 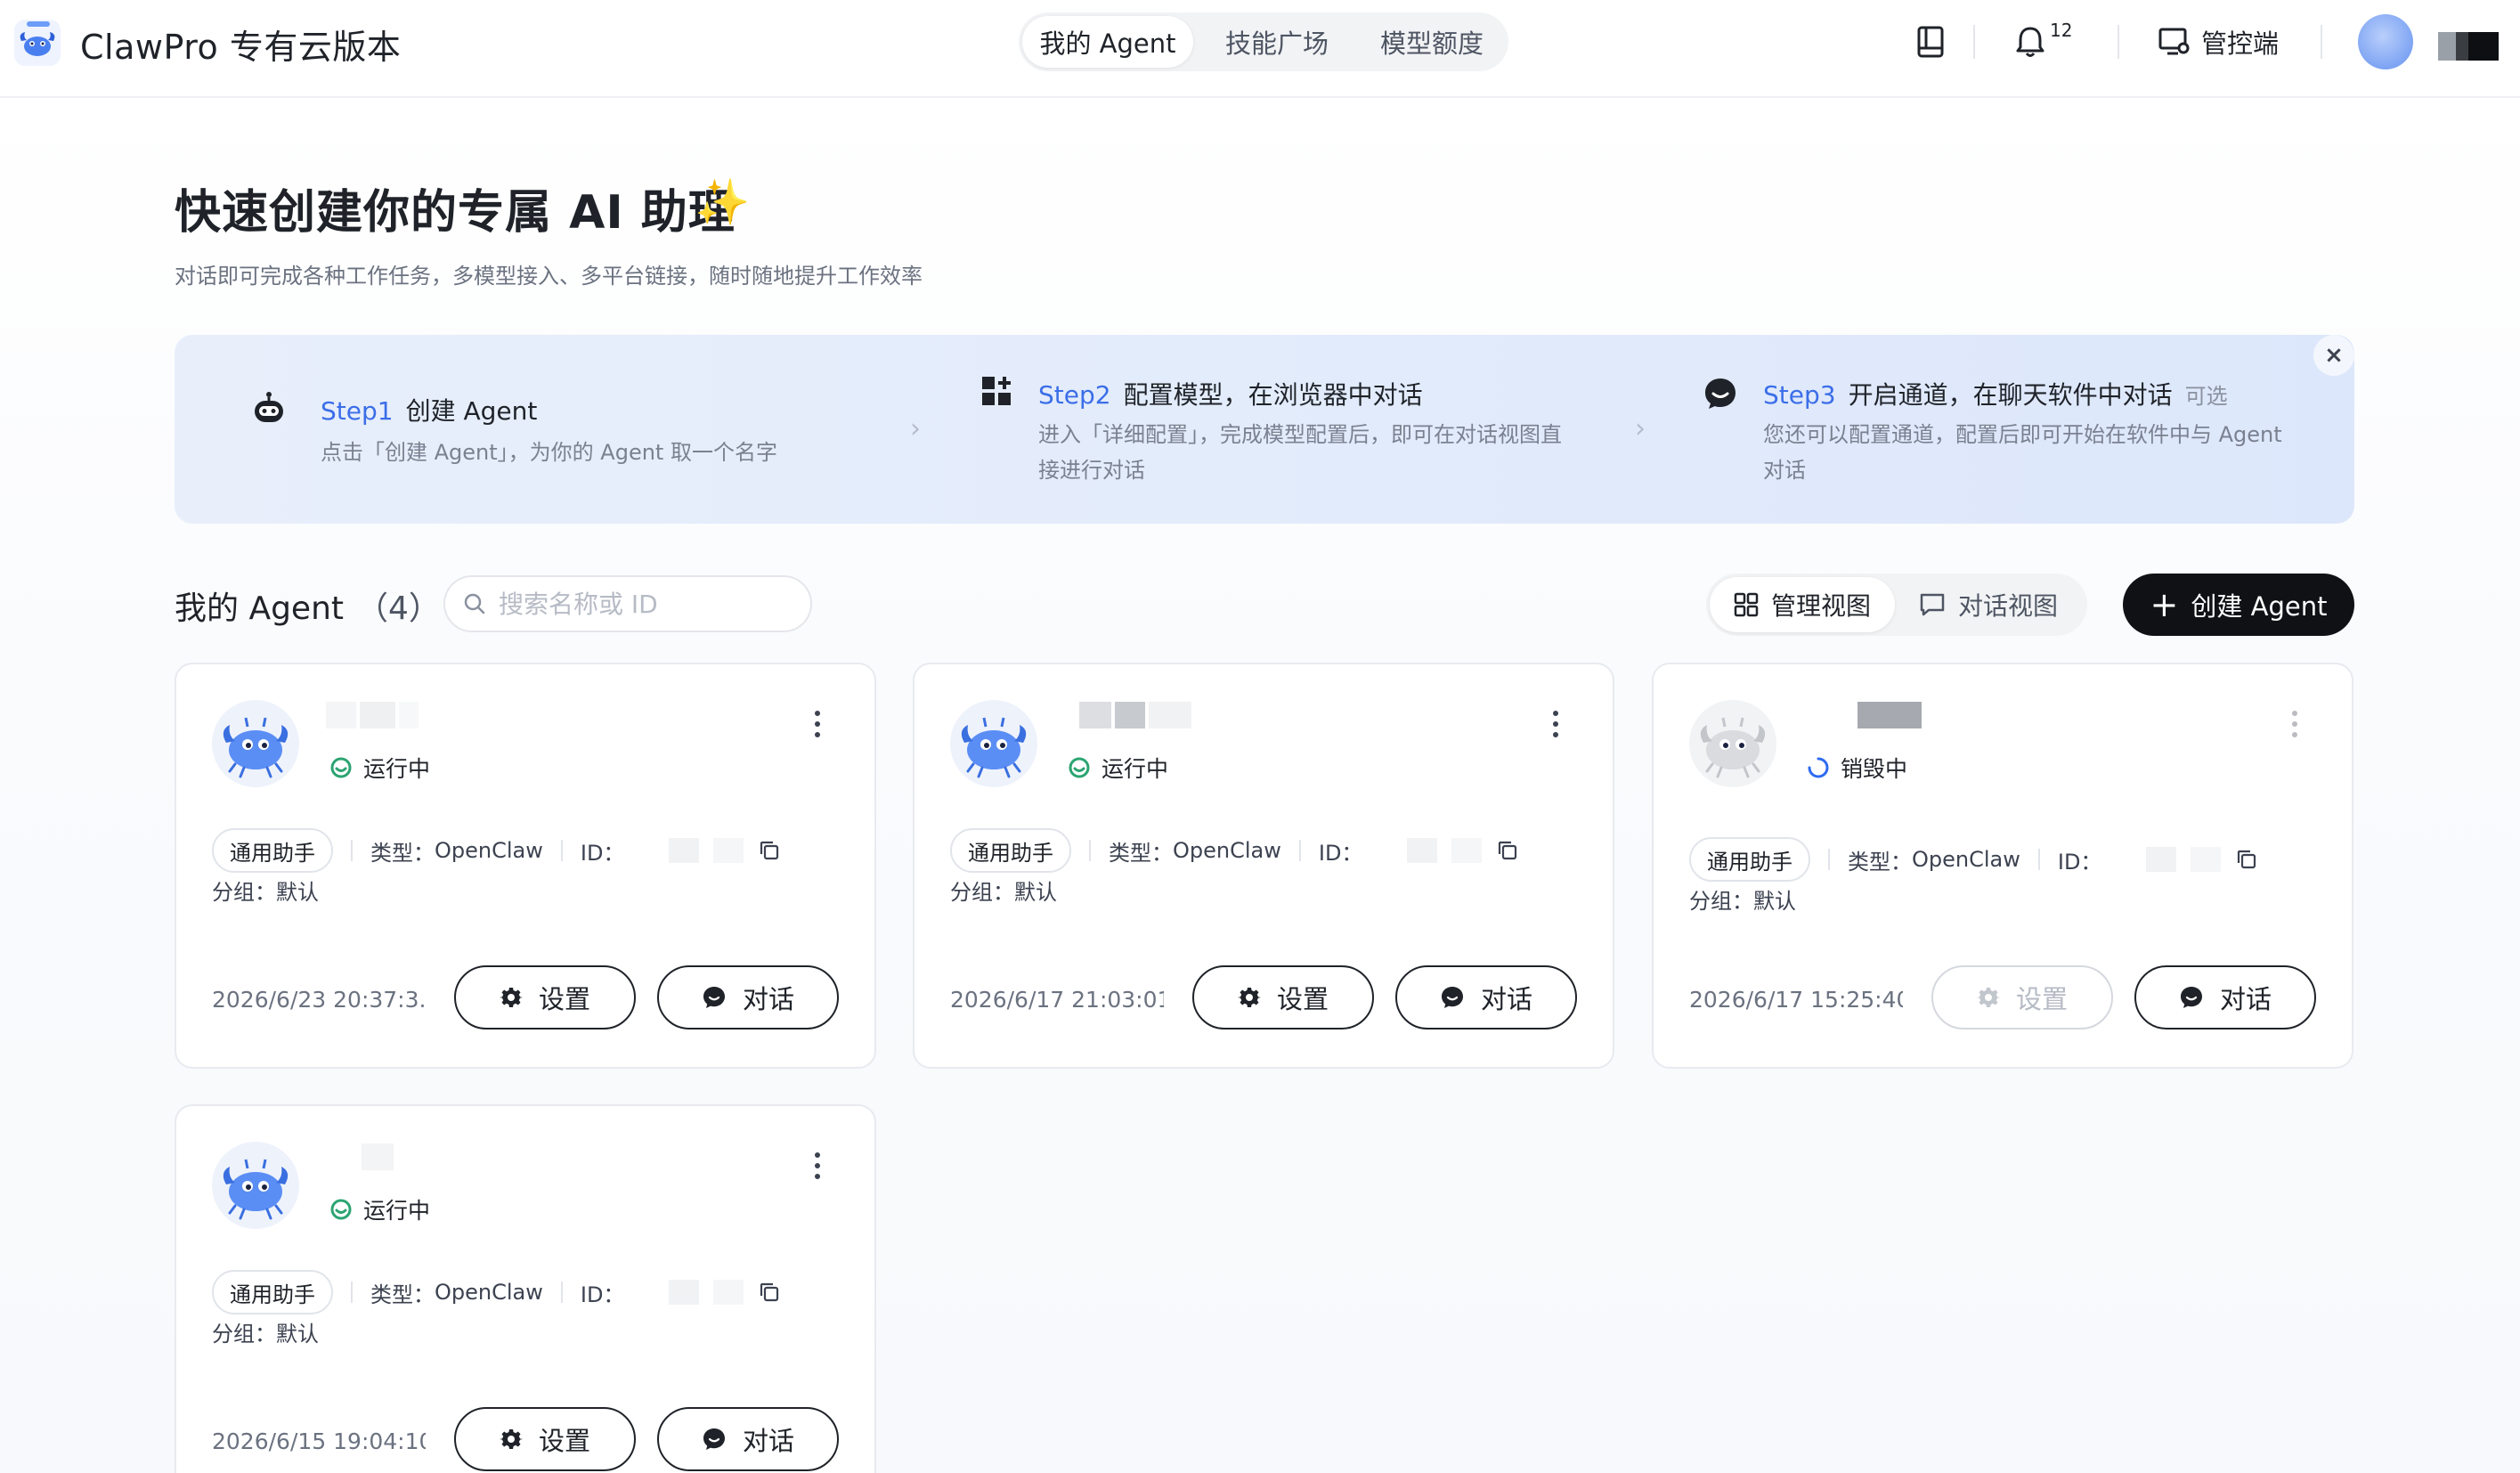 I want to click on step3-description-line2: 对话, so click(x=1784, y=470).